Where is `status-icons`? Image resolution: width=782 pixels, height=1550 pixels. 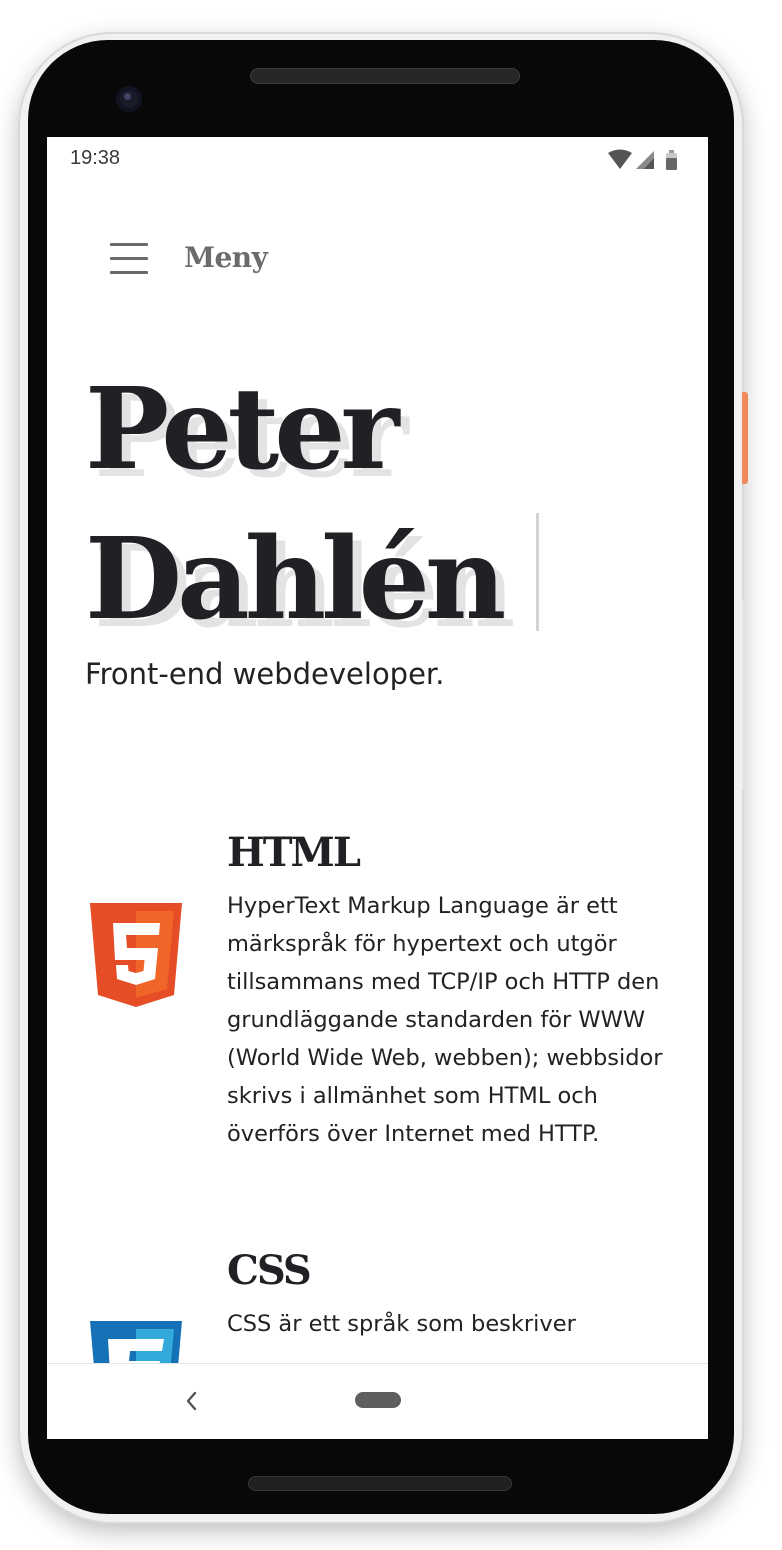
status-icons is located at coordinates (642, 159).